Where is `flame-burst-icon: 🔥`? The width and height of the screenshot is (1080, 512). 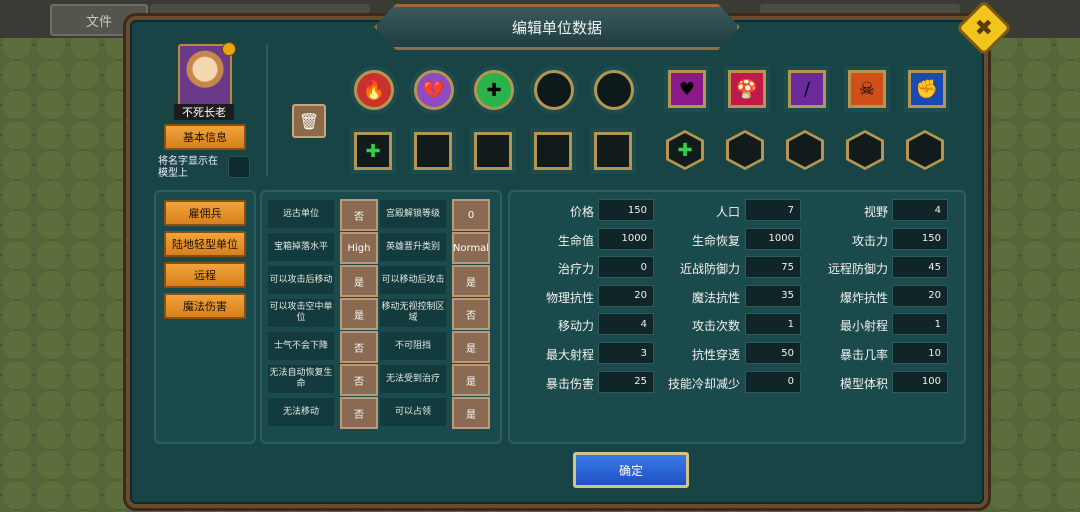 flame-burst-icon: 🔥 is located at coordinates (374, 90).